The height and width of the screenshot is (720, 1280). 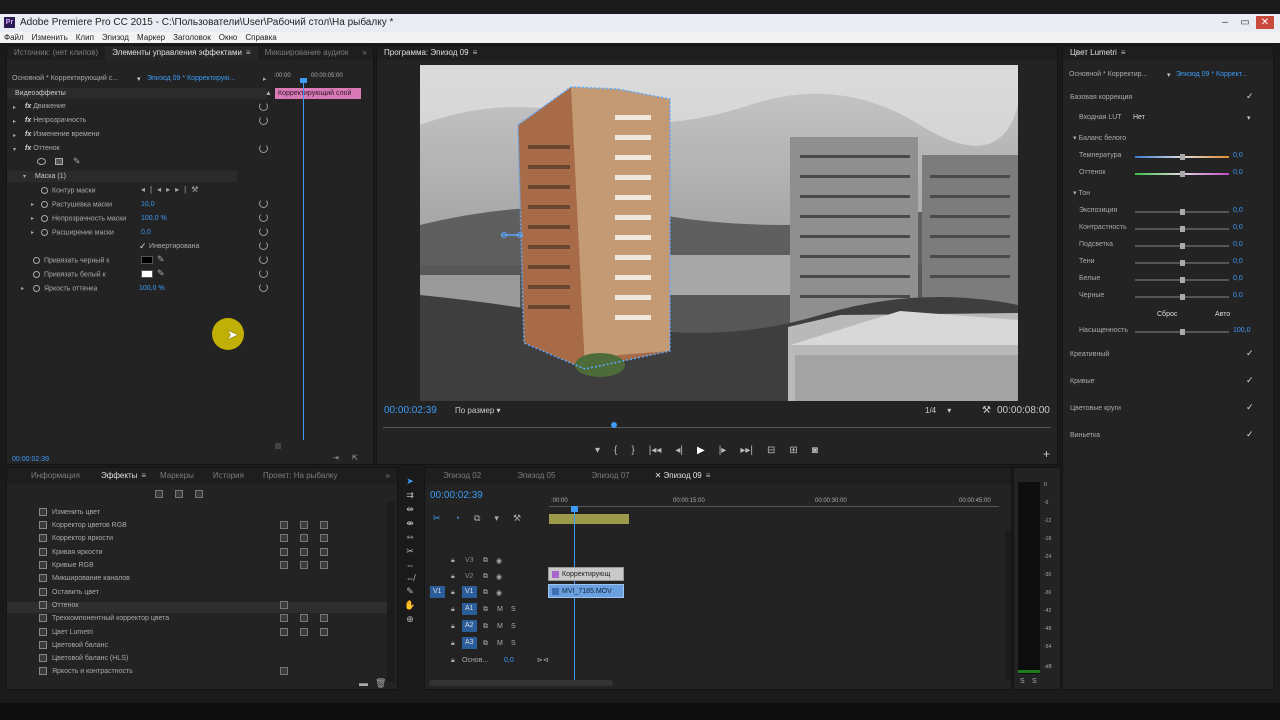 I want to click on effect-item: Кривая яркости, so click(x=70, y=552).